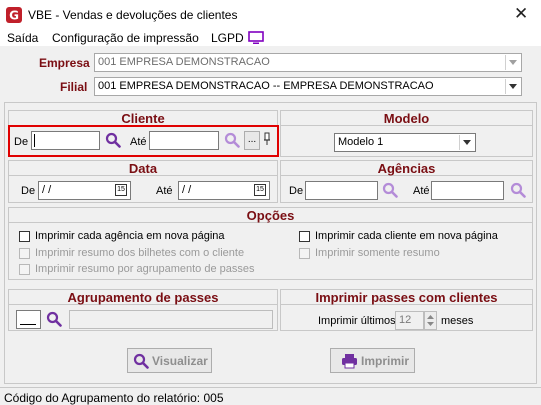 The width and height of the screenshot is (541, 405). Describe the element at coordinates (28, 324) in the screenshot. I see `input-underline` at that location.